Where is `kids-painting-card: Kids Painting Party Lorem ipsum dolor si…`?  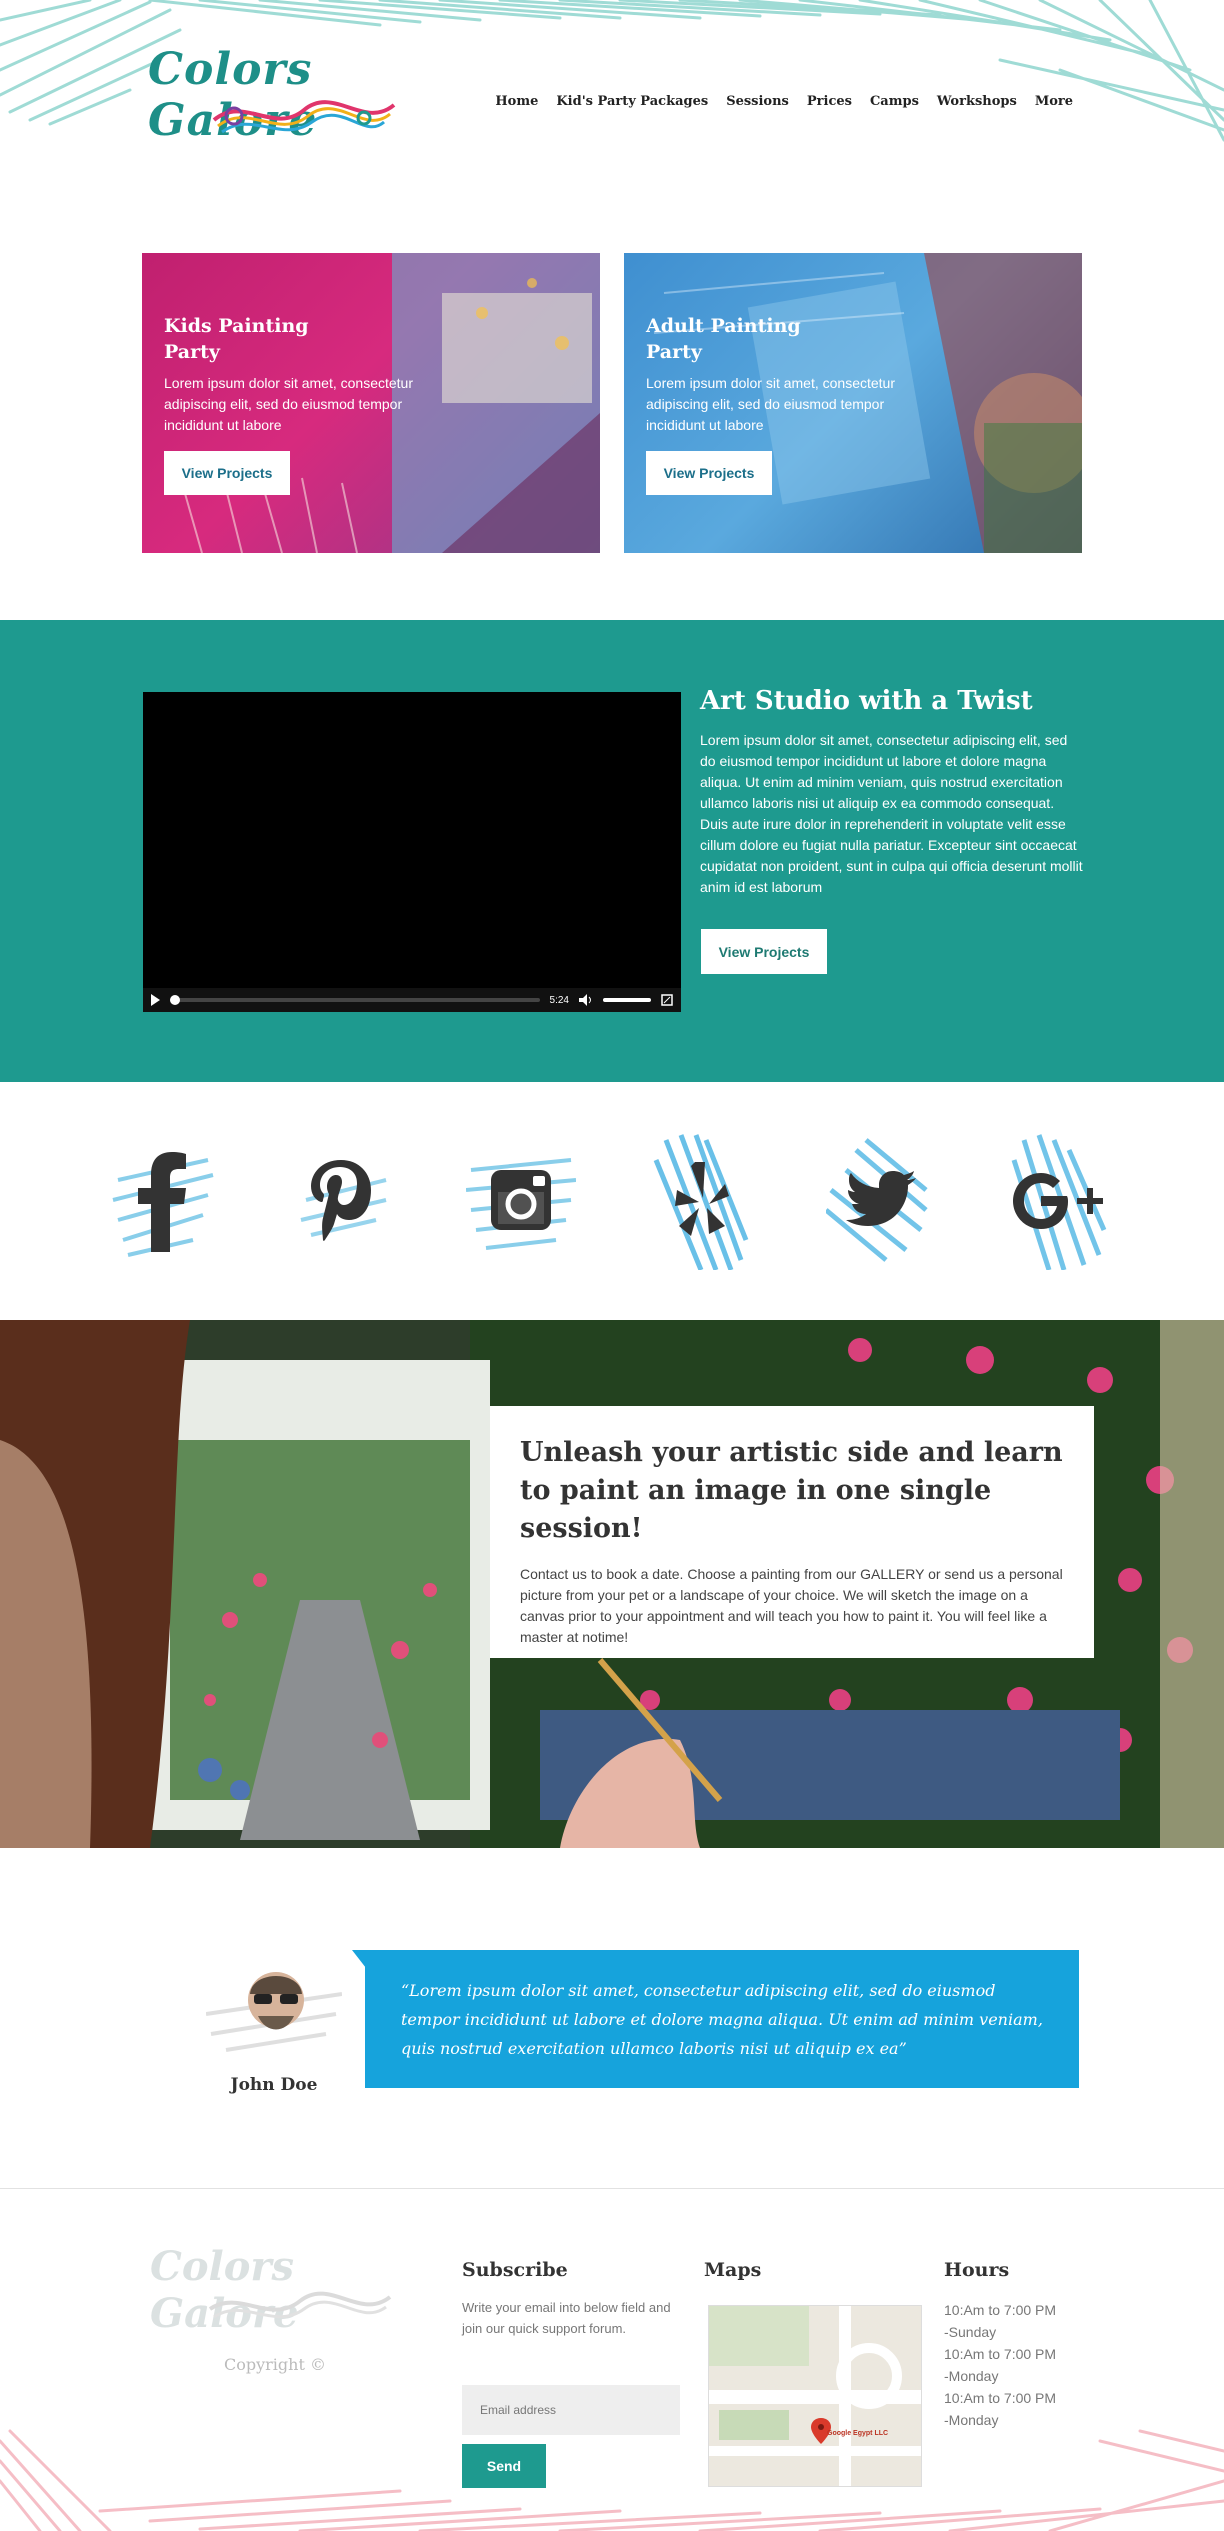 kids-painting-card: Kids Painting Party Lorem ipsum dolor si… is located at coordinates (371, 403).